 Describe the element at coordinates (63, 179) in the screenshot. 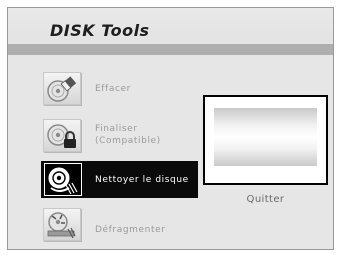

I see `clean-disc-icon` at that location.